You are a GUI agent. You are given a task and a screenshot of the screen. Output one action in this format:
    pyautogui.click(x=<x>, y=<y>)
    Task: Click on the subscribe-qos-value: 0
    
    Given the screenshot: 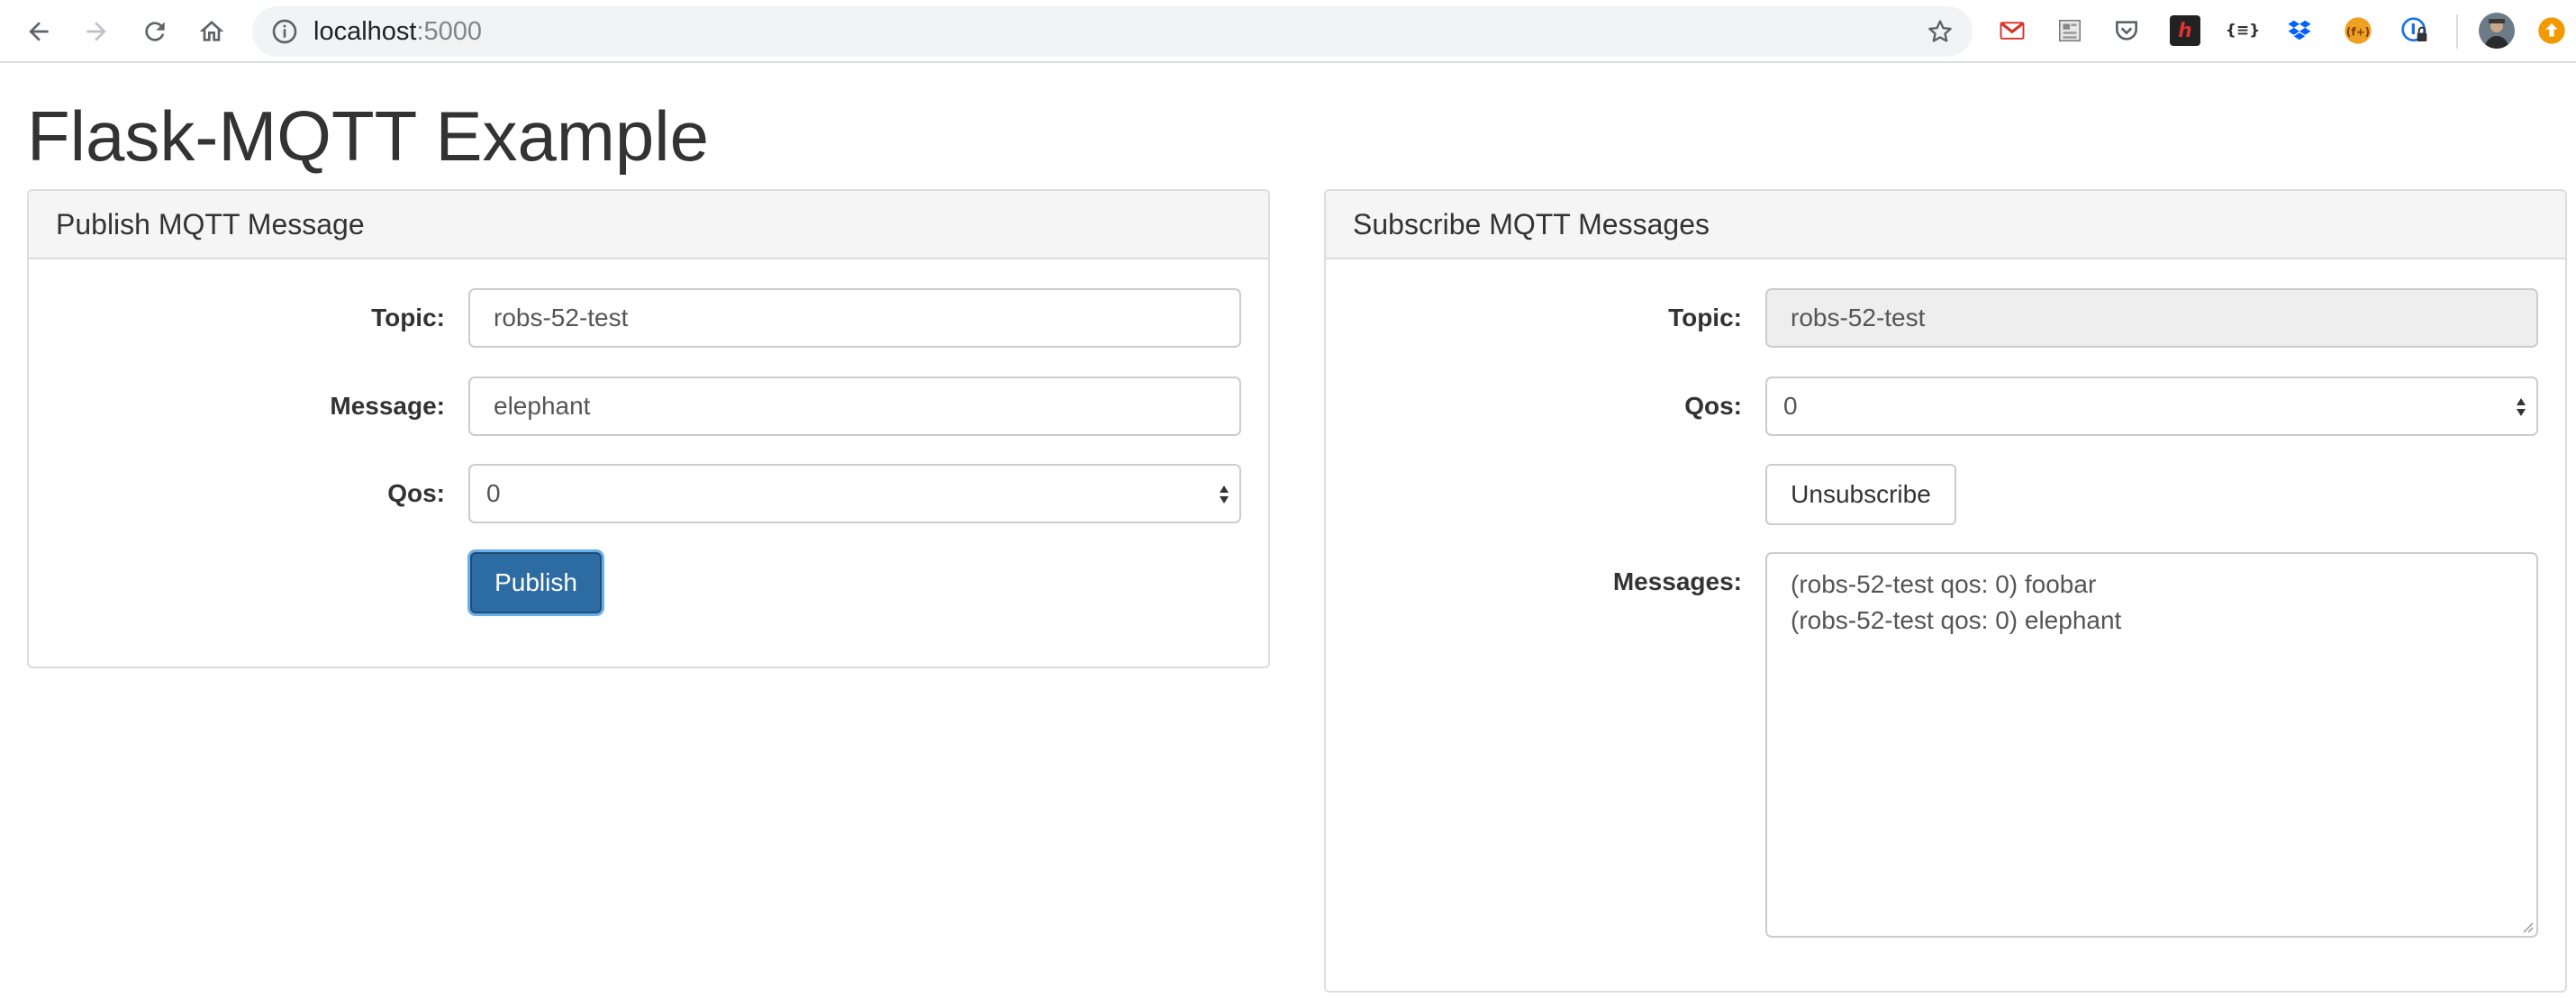 What is the action you would take?
    pyautogui.click(x=1790, y=406)
    